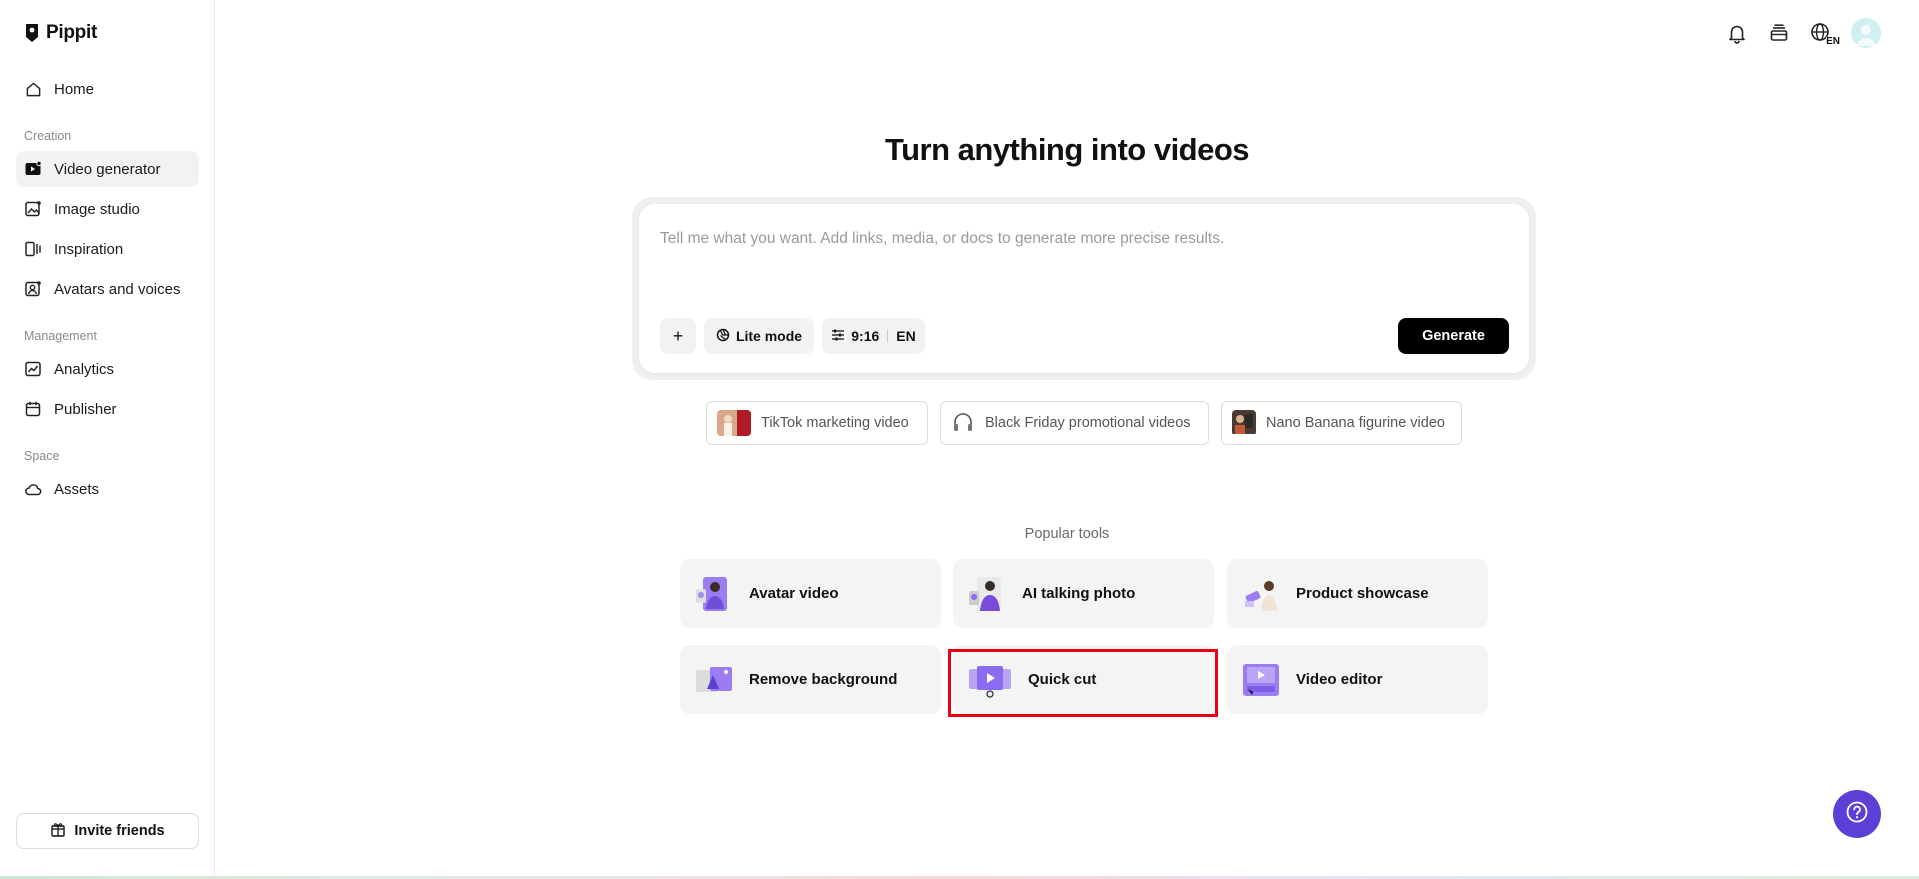 The image size is (1919, 879). Describe the element at coordinates (1088, 423) in the screenshot. I see `suggestion-label: Black Friday promotional videos` at that location.